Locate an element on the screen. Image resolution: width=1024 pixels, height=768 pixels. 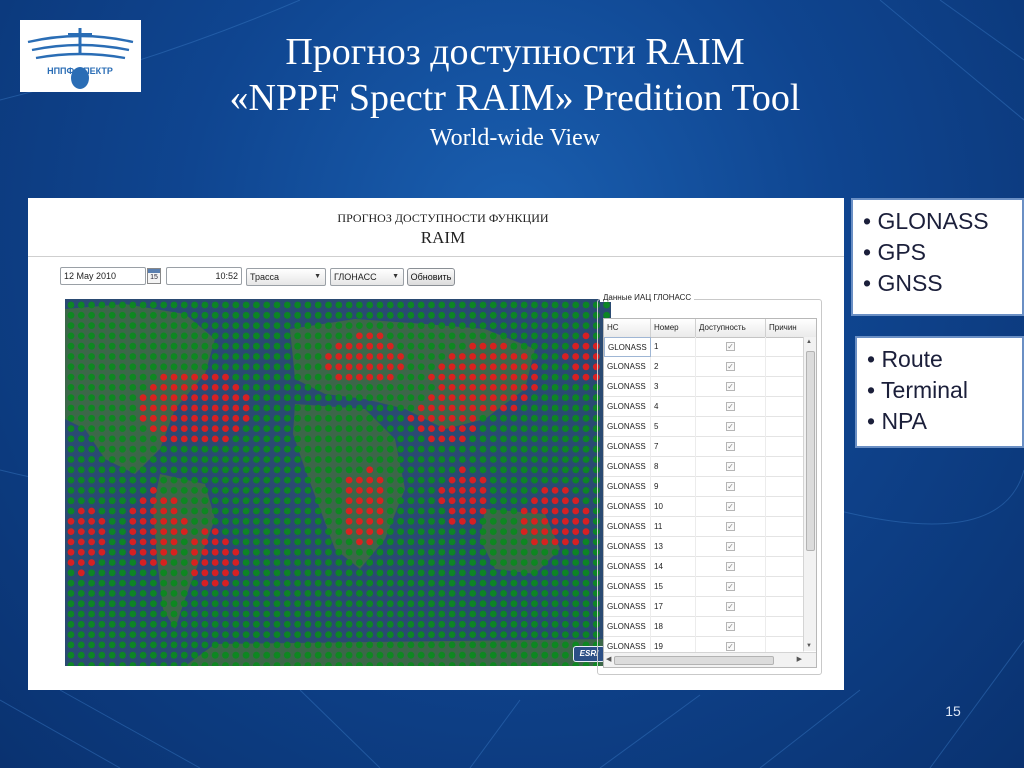
table-row: GLONASS 18 ✓ is located at coordinates (704, 627).